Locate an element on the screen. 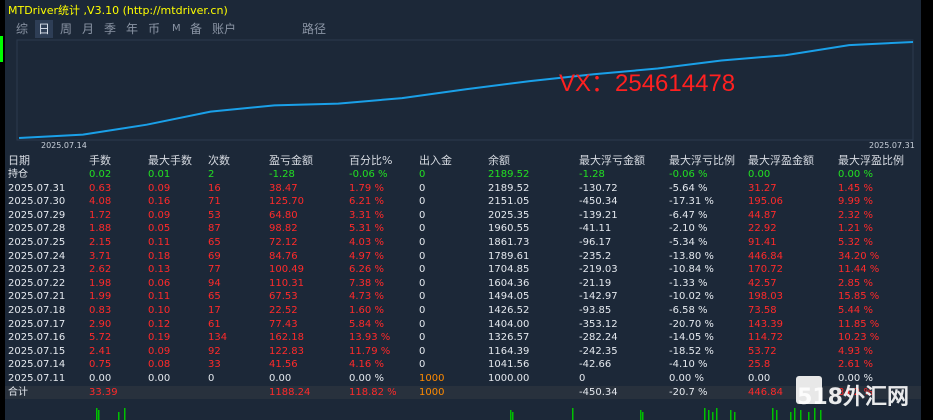 This screenshot has height=420, width=933. cell-pnl: 162.18 is located at coordinates (286, 338).